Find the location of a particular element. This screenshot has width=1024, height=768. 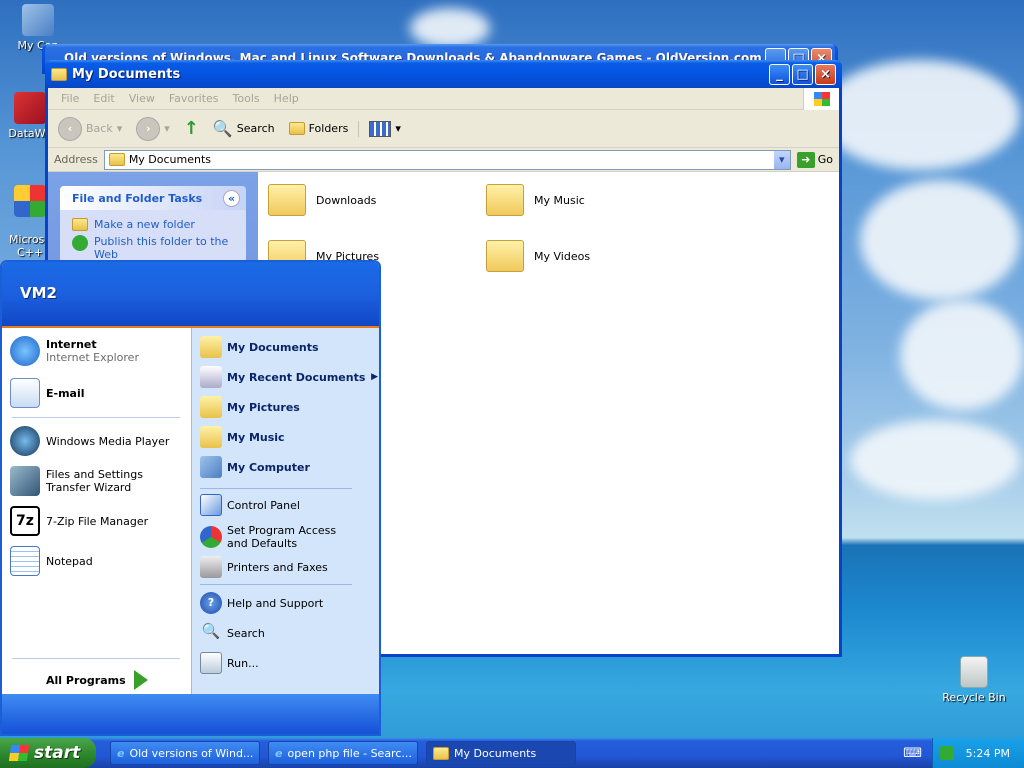

task-label: My Documents is located at coordinates (495, 753).